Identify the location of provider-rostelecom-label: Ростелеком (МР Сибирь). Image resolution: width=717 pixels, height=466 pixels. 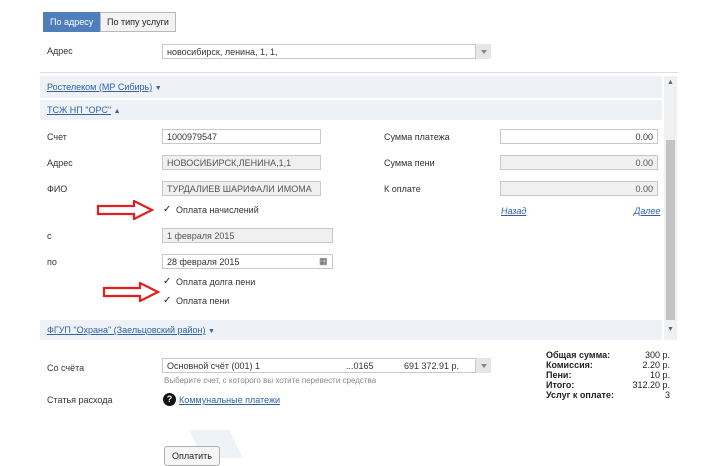
(100, 87).